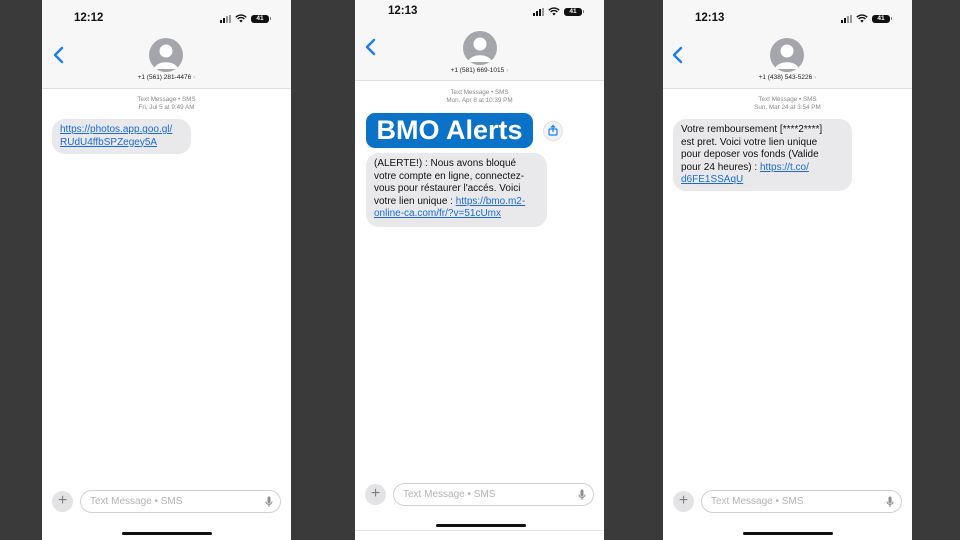 The width and height of the screenshot is (960, 540). I want to click on message-date: Fri, Jul 5 at 9:49 AM, so click(166, 107).